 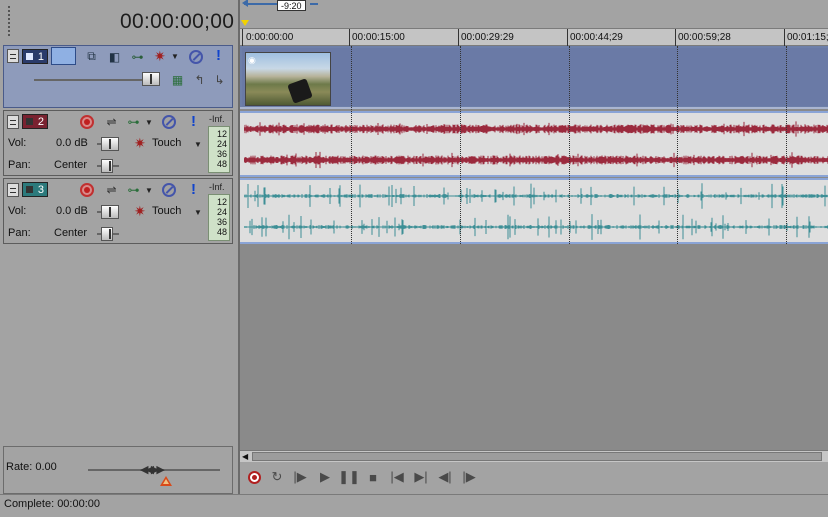 What do you see at coordinates (91, 56) in the screenshot?
I see `track-motion-icon: ⧉` at bounding box center [91, 56].